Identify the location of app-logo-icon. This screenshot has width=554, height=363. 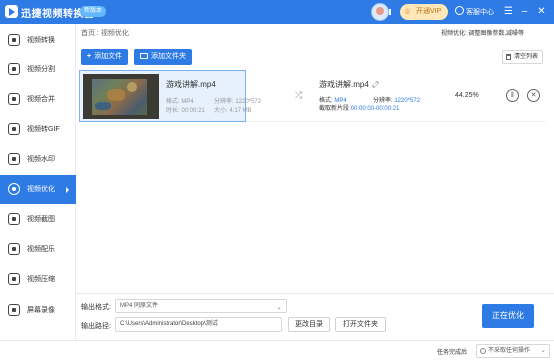
(11, 11).